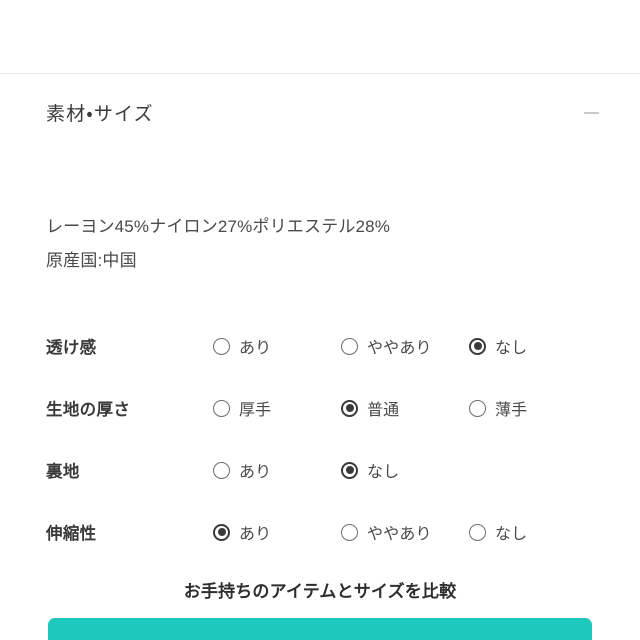 Image resolution: width=640 pixels, height=640 pixels. What do you see at coordinates (71, 534) in the screenshot?
I see `attribute-label: 伸縮性` at bounding box center [71, 534].